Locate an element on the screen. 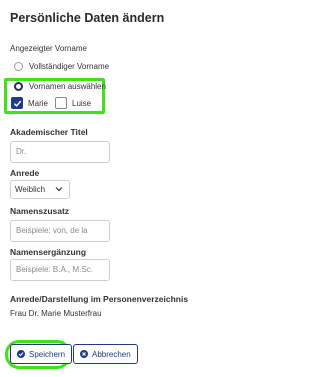 This screenshot has width=320, height=377. radio-full-first-name: Vollständiger Vorname is located at coordinates (61, 66).